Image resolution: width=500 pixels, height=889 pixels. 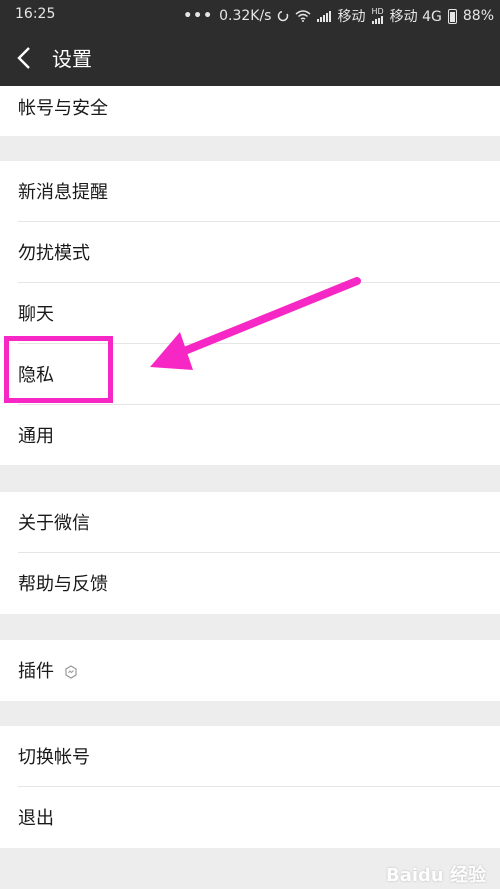 What do you see at coordinates (324, 16) in the screenshot?
I see `signal-icon` at bounding box center [324, 16].